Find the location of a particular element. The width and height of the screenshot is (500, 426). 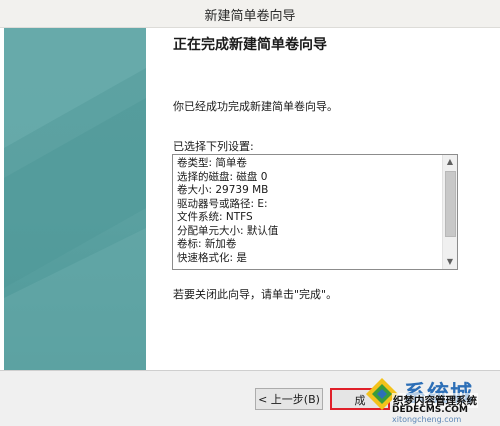

list-item: 文件系统: NTFS is located at coordinates (215, 217).